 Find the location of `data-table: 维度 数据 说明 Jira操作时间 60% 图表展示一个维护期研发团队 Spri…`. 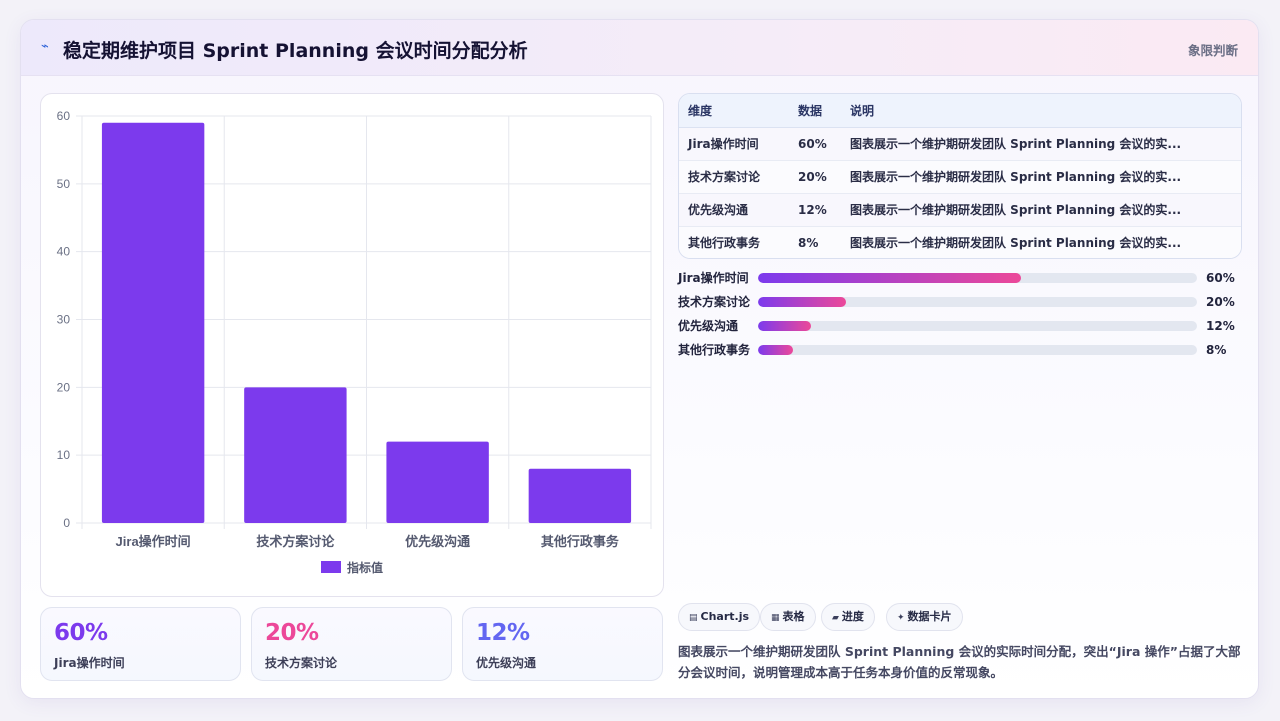

data-table: 维度 数据 说明 Jira操作时间 60% 图表展示一个维护期研发团队 Spri… is located at coordinates (960, 176).